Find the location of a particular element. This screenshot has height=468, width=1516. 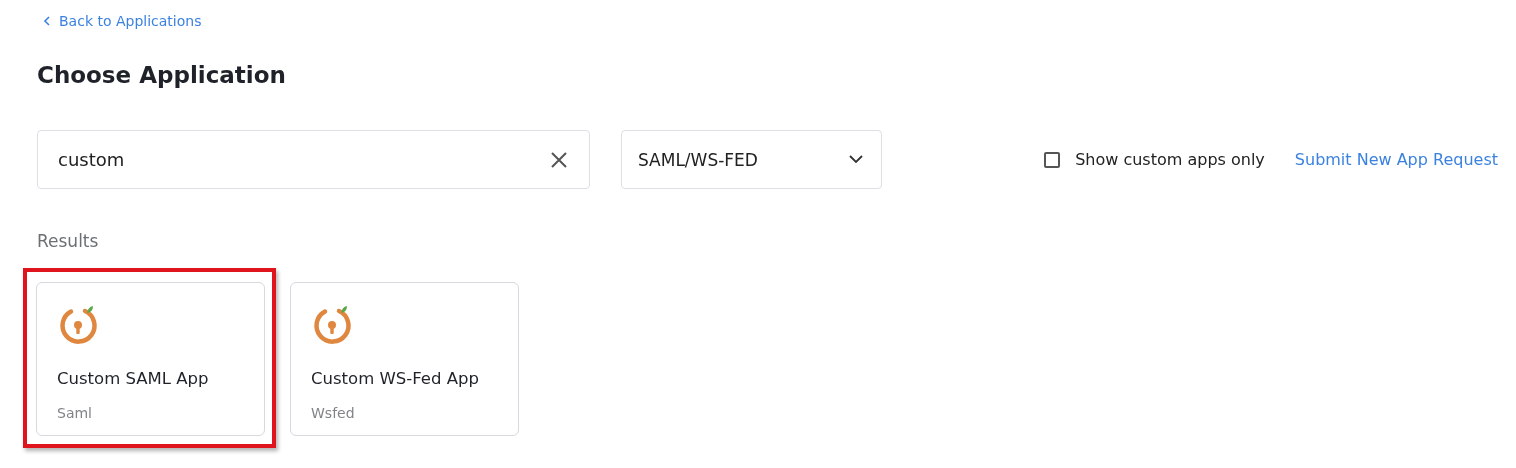

back-link: Back to Applications is located at coordinates (122, 21).